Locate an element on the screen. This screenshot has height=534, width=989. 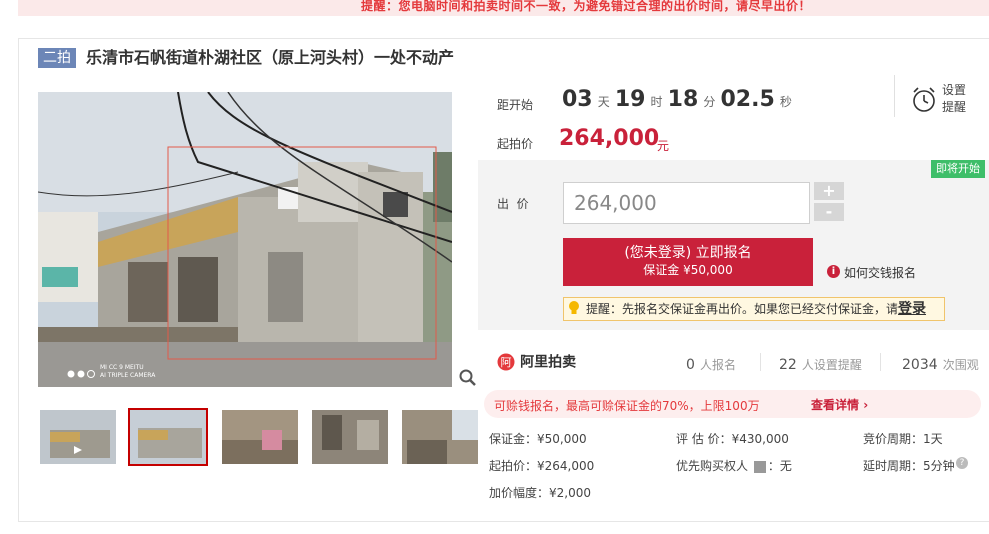
time-warning-bar: 提醒：您电脑时间和拍卖时间不一致，为避免错过合理的出价时间，请尽早出价！ is located at coordinates (503, 8).